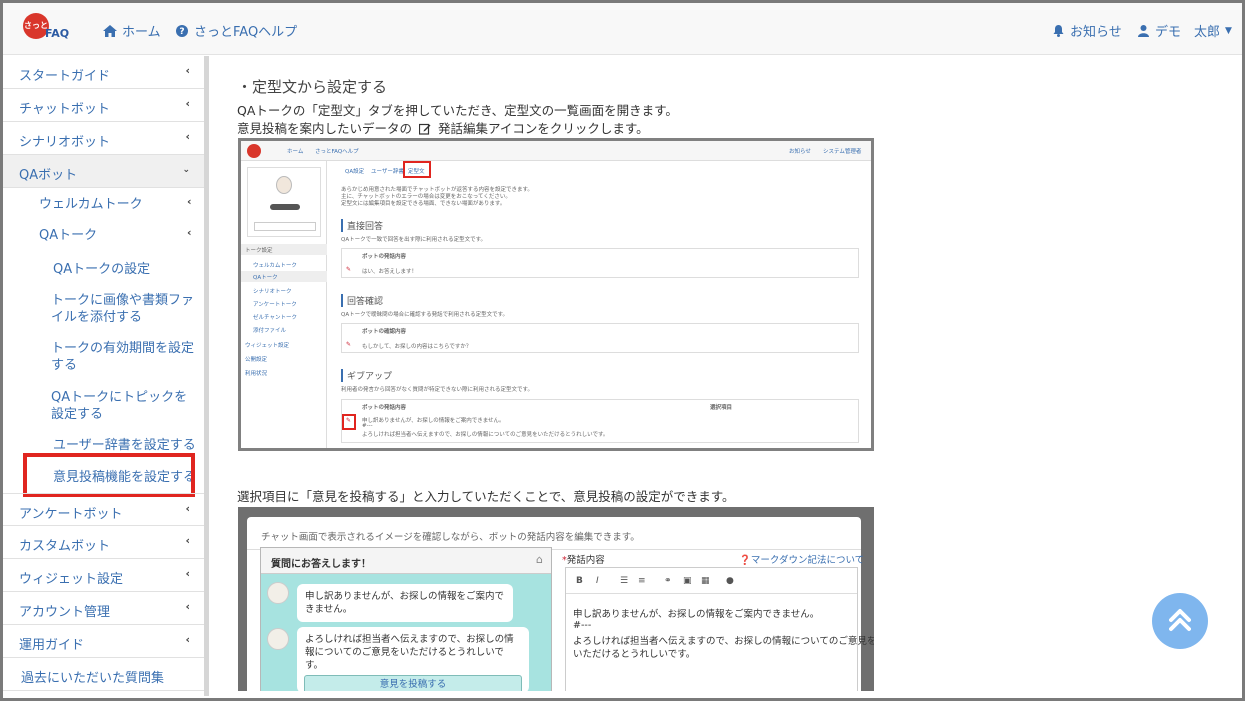 The height and width of the screenshot is (701, 1245). What do you see at coordinates (387, 172) in the screenshot?
I see `mini-tab: ユーザー辞書` at bounding box center [387, 172].